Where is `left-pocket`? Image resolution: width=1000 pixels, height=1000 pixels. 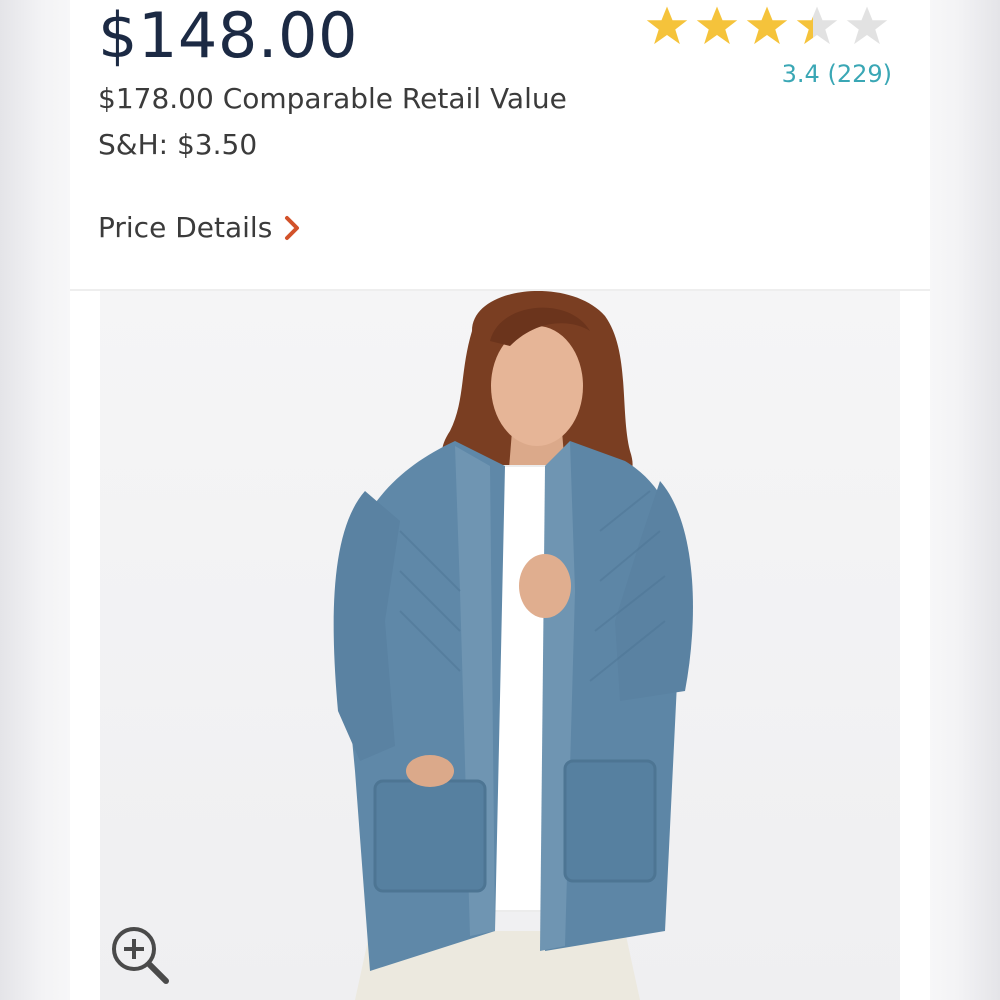 left-pocket is located at coordinates (430, 836).